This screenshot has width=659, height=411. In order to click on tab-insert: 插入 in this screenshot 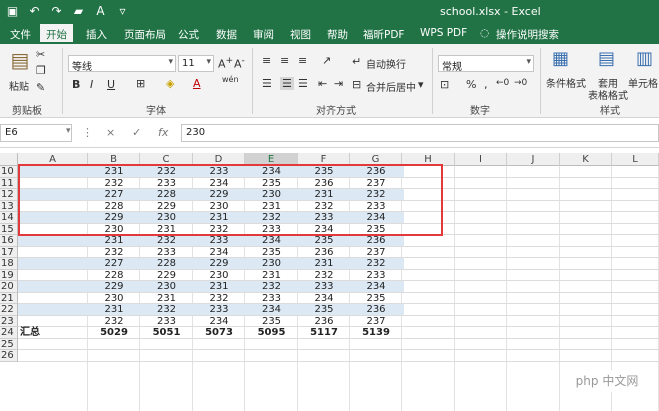, I will do `click(96, 34)`.